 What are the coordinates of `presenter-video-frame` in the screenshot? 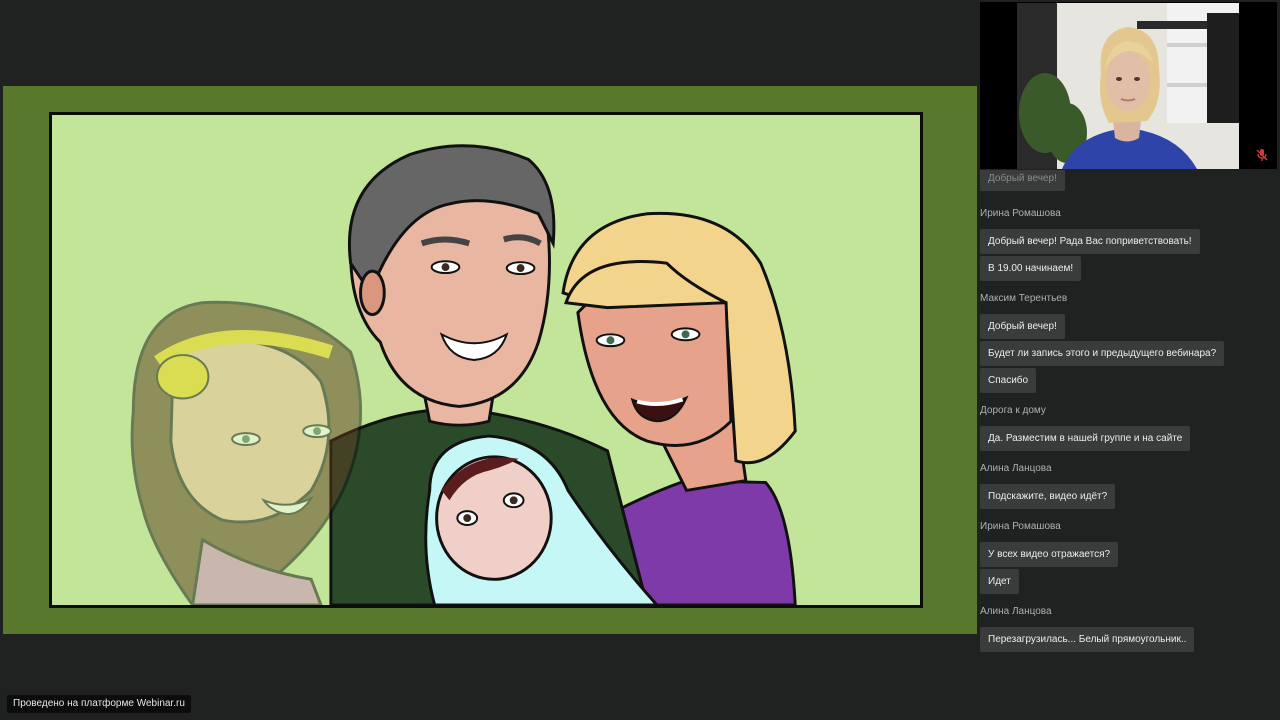 It's located at (1128, 86).